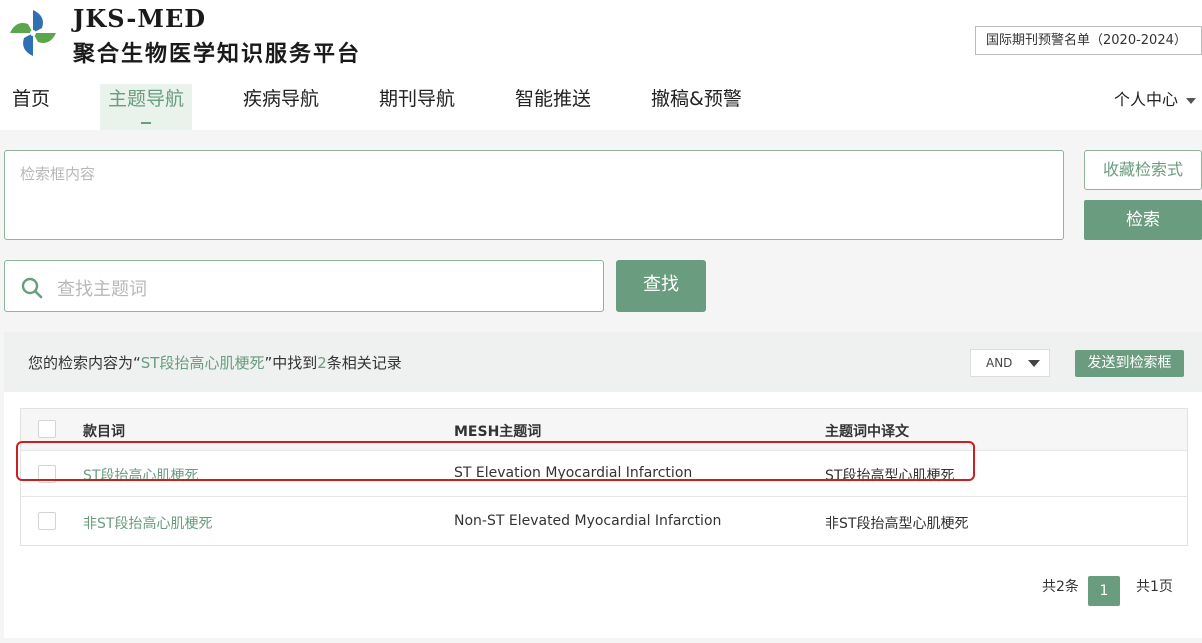 The width and height of the screenshot is (1202, 643). I want to click on nav-item-topic-navigation: 主题导航, so click(146, 107).